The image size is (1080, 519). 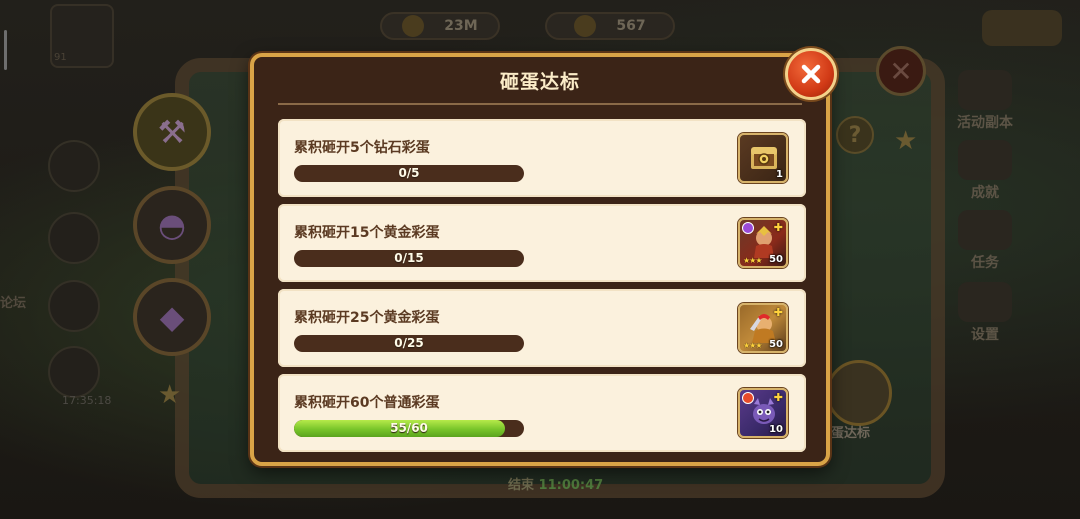 What do you see at coordinates (440, 26) in the screenshot?
I see `resource-gold: 23M` at bounding box center [440, 26].